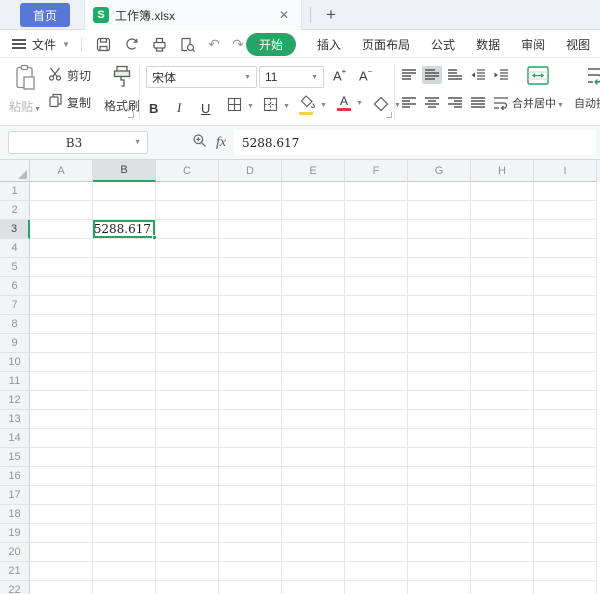 Image resolution: width=600 pixels, height=594 pixels. What do you see at coordinates (502, 495) in the screenshot?
I see `cell-H17` at bounding box center [502, 495].